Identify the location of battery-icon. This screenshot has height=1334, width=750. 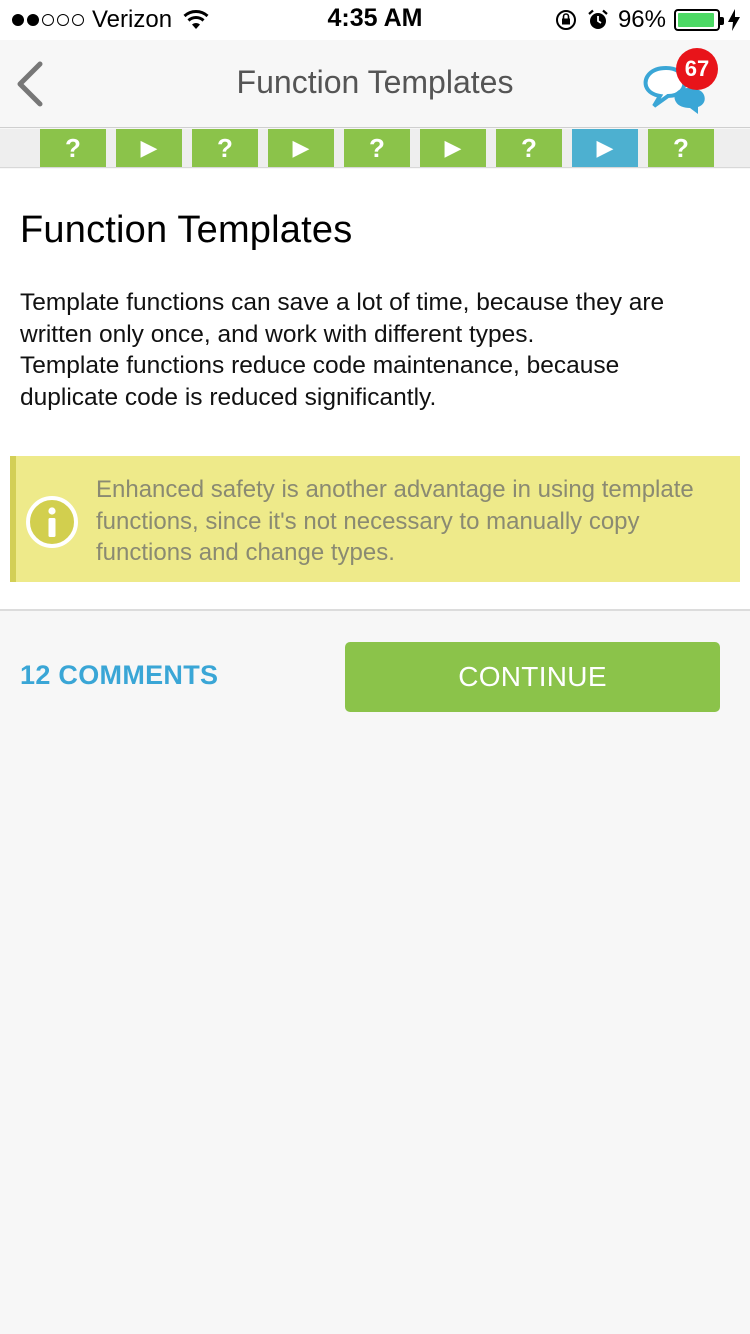
(699, 20).